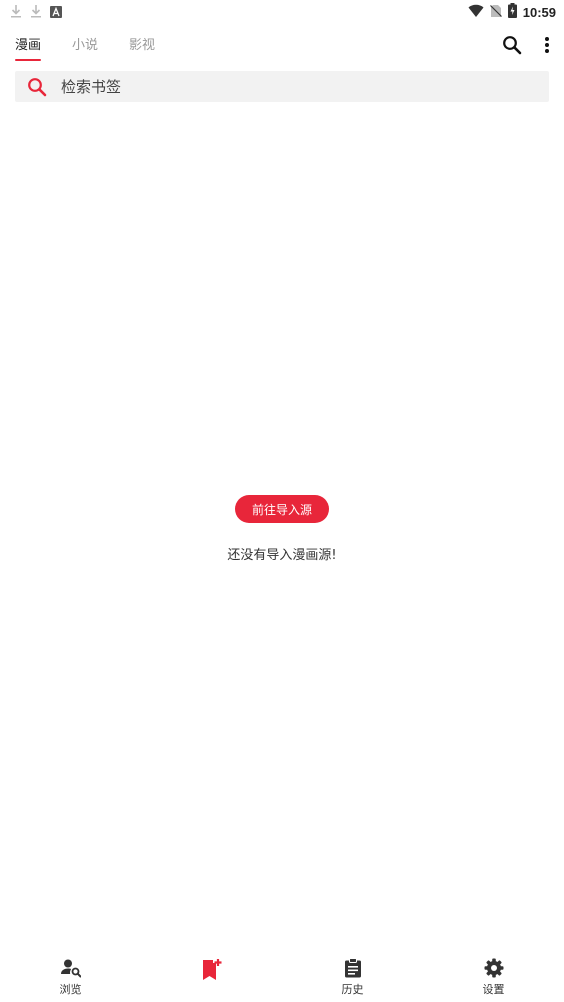 The width and height of the screenshot is (564, 1002). I want to click on bookmark-search-input, so click(281, 86).